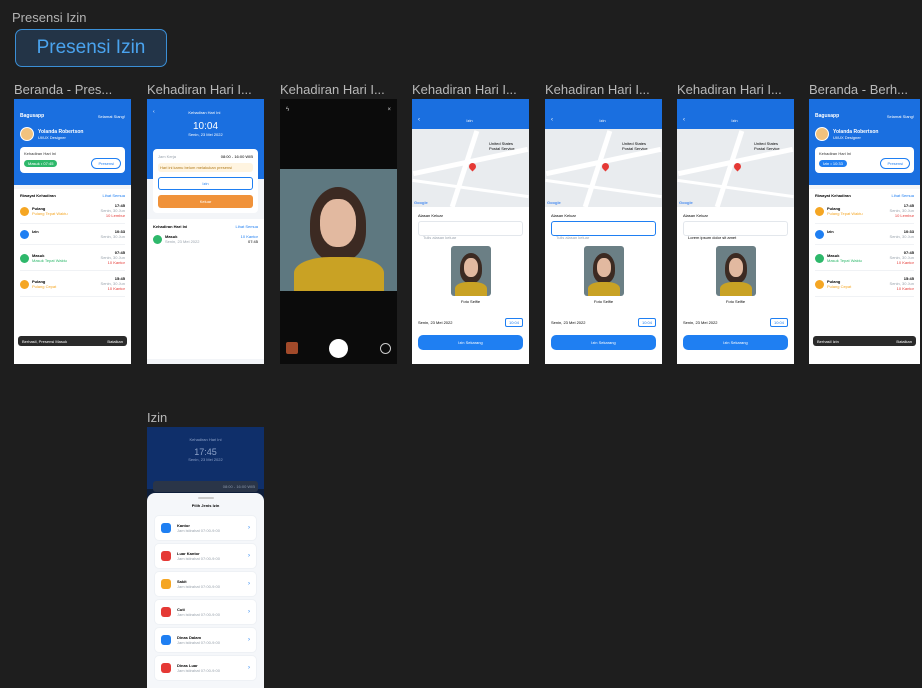 This screenshot has width=922, height=688. Describe the element at coordinates (844, 260) in the screenshot. I see `item-sub: Masuk Tepat Waktu` at that location.